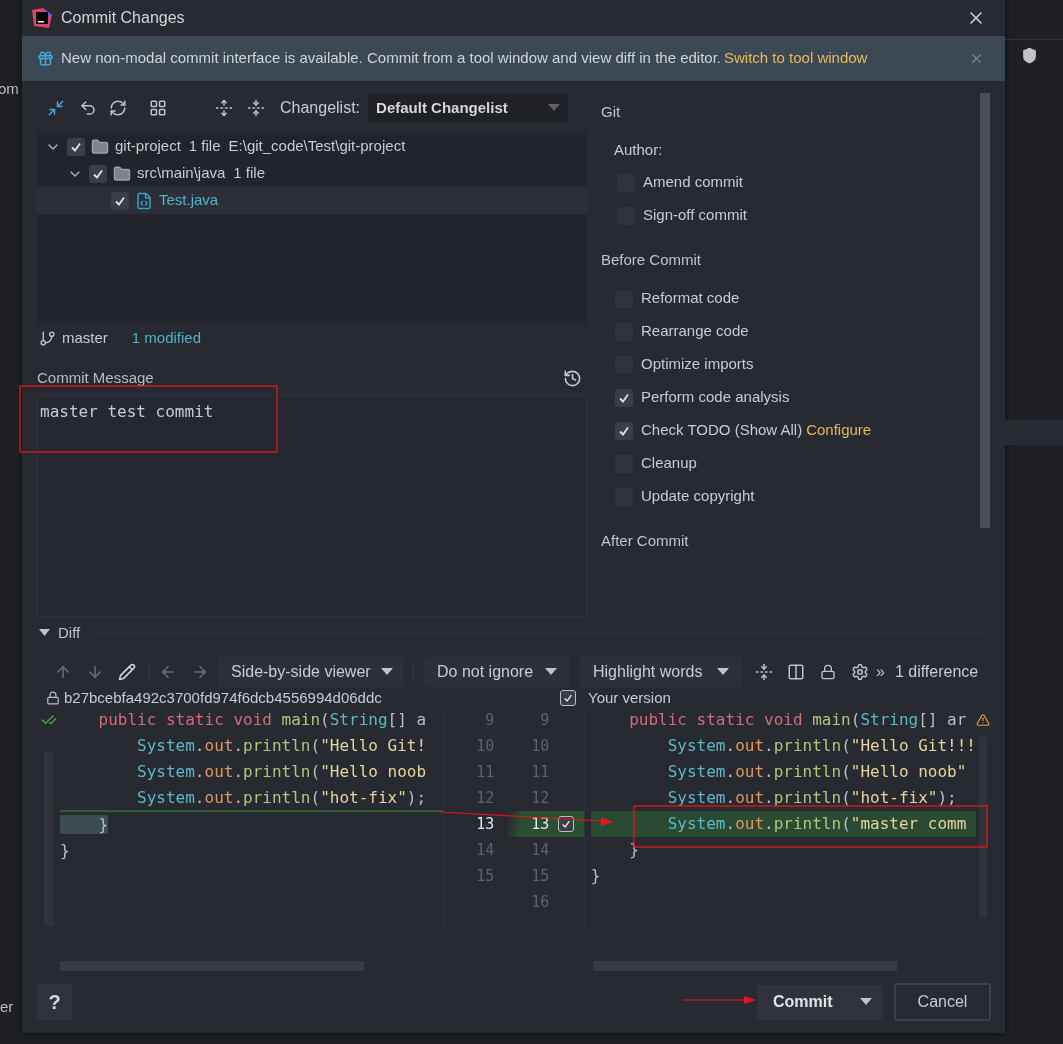  I want to click on branch-icon, so click(47, 338).